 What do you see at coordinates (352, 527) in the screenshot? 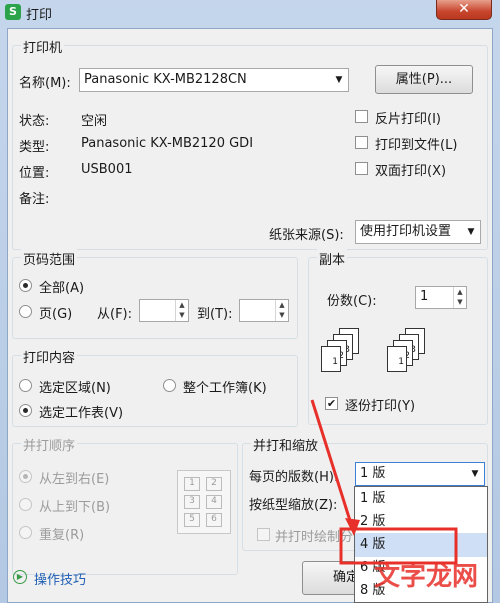
I see `annotation-arrowhead-icon` at bounding box center [352, 527].